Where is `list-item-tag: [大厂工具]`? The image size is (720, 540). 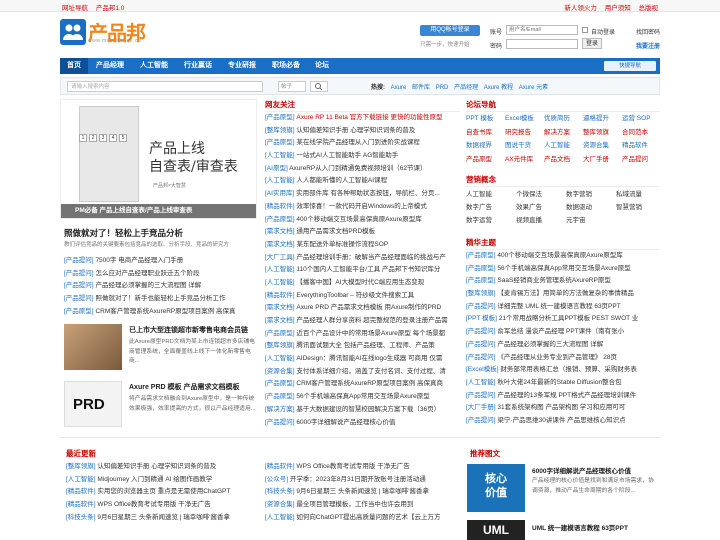 list-item-tag: [大厂工具] is located at coordinates (280, 257).